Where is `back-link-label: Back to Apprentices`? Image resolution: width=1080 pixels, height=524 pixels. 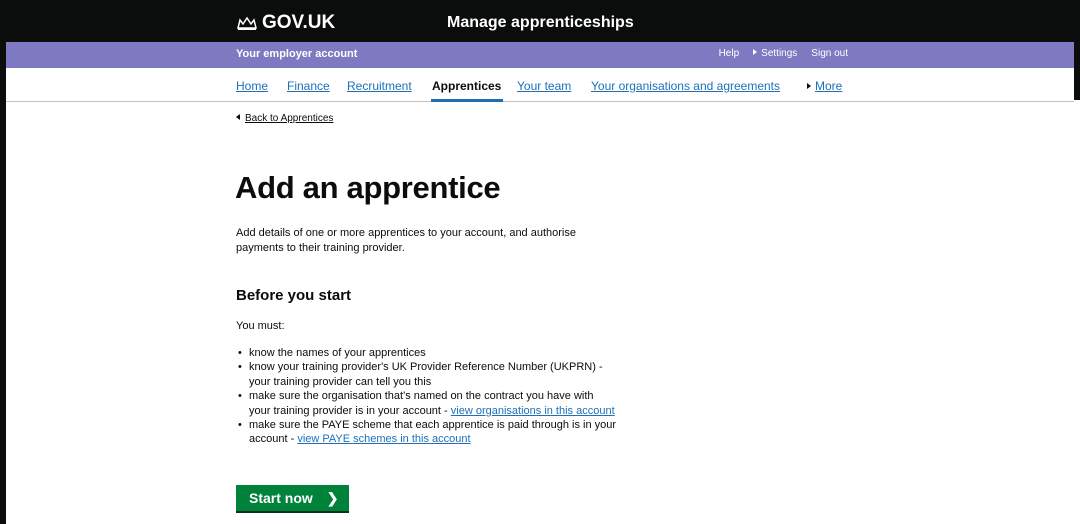
back-link-label: Back to Apprentices is located at coordinates (289, 118).